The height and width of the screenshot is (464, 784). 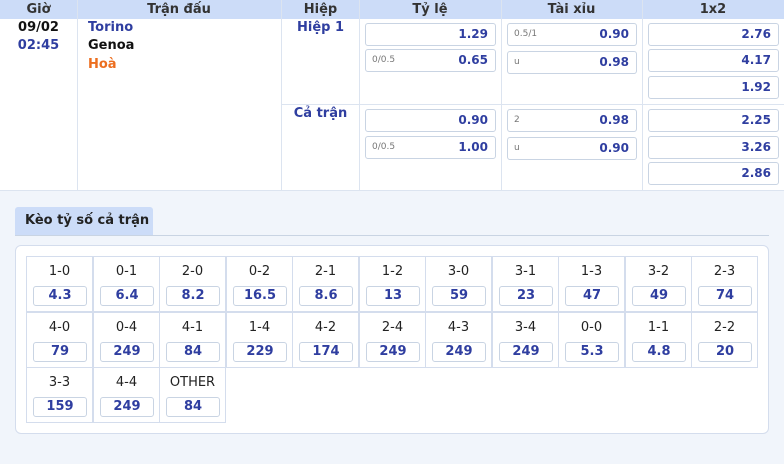 I want to click on score-label: 0-0, so click(x=591, y=327).